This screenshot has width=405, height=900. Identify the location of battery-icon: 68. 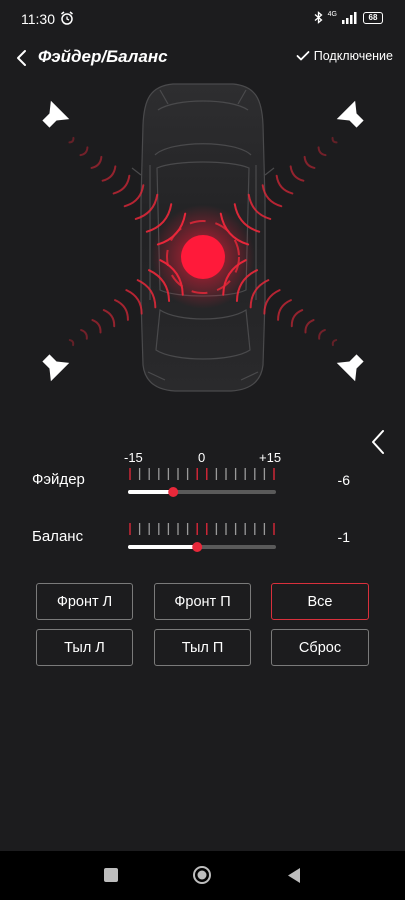
(373, 17).